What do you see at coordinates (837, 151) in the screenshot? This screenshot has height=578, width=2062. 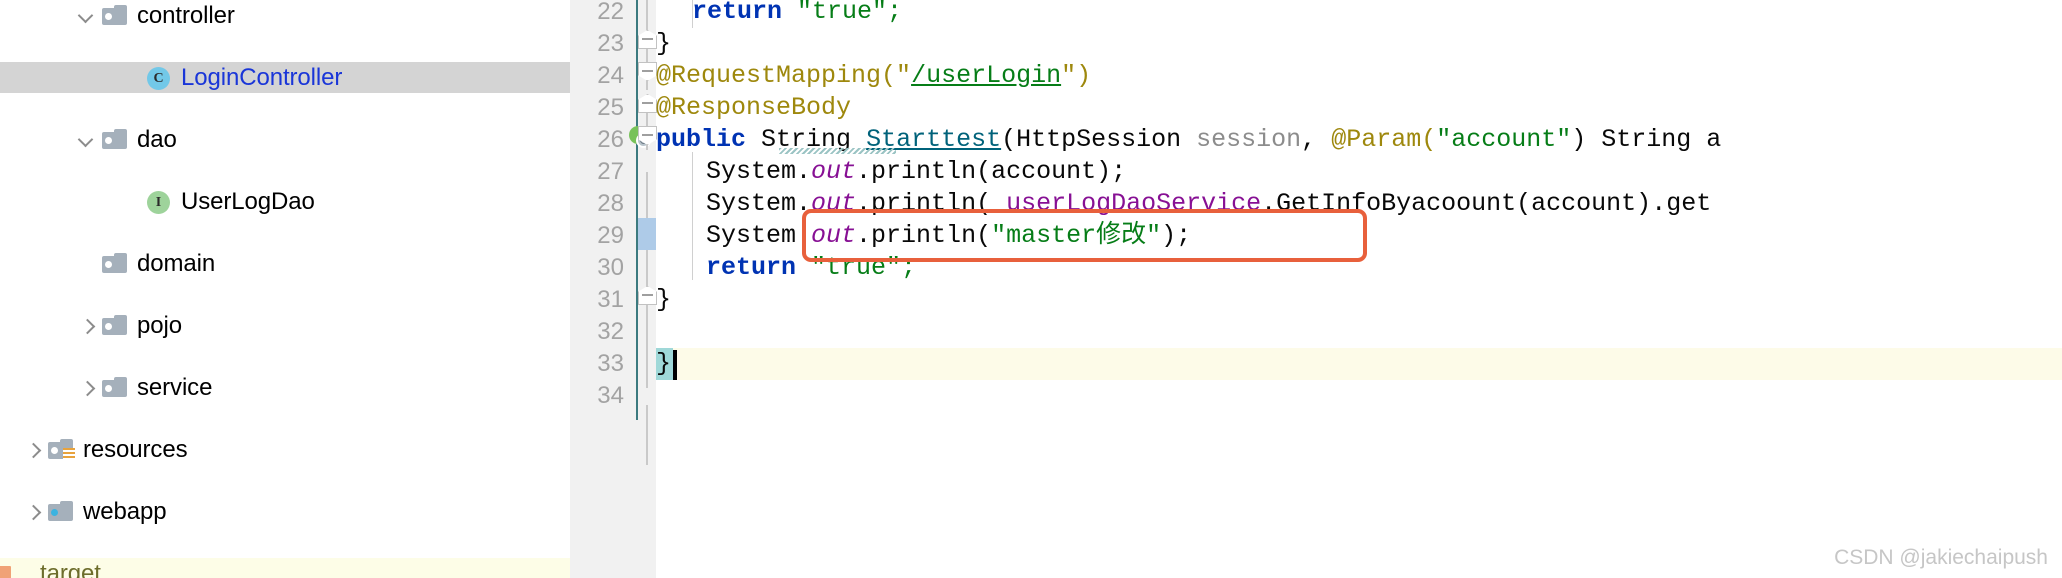 I see `typo-squiggle-underline` at bounding box center [837, 151].